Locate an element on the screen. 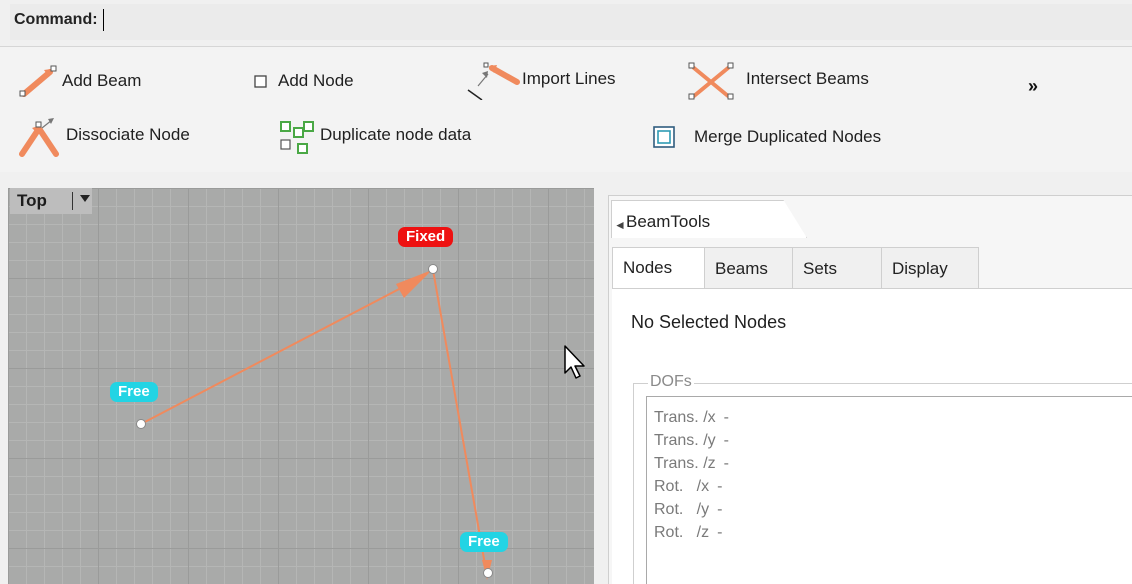  beam-arrowhead is located at coordinates (414, 284).